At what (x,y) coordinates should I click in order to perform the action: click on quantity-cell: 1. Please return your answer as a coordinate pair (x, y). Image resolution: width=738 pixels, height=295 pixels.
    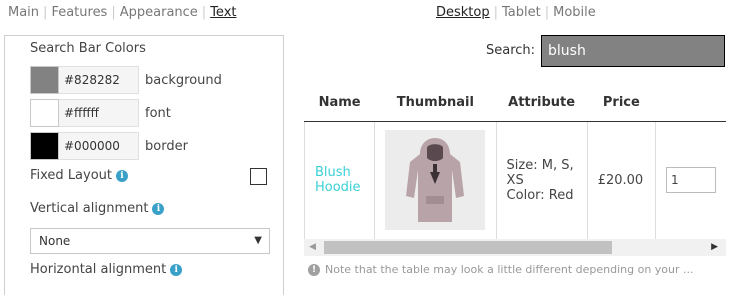
    Looking at the image, I should click on (690, 180).